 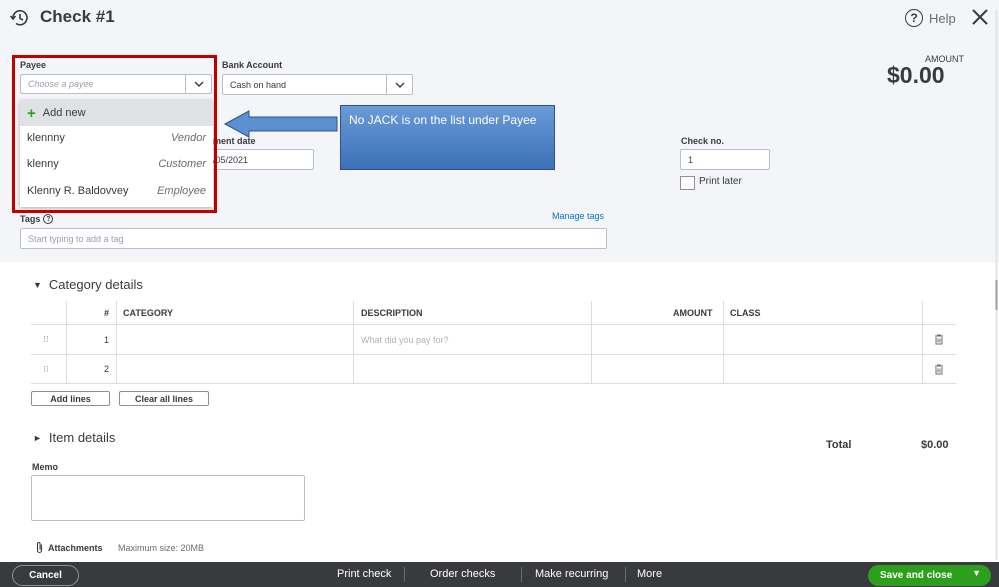 What do you see at coordinates (493, 313) in the screenshot?
I see `table-header-row: # CATEGORY DESCRIPTION AMOUNT CLASS` at bounding box center [493, 313].